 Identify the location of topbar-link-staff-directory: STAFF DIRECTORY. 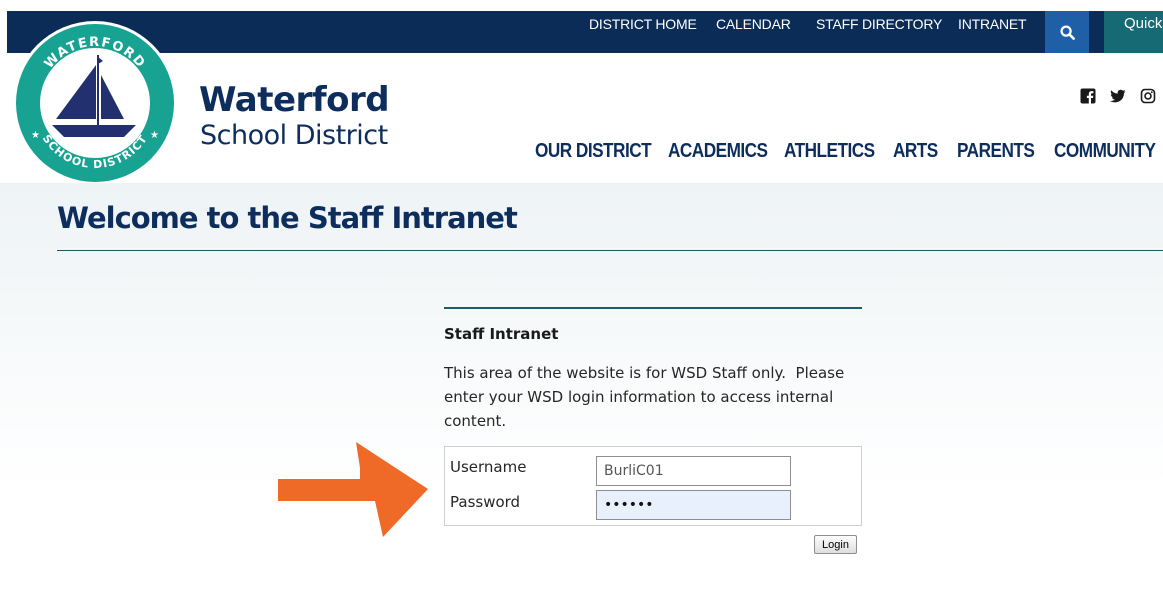
(879, 32).